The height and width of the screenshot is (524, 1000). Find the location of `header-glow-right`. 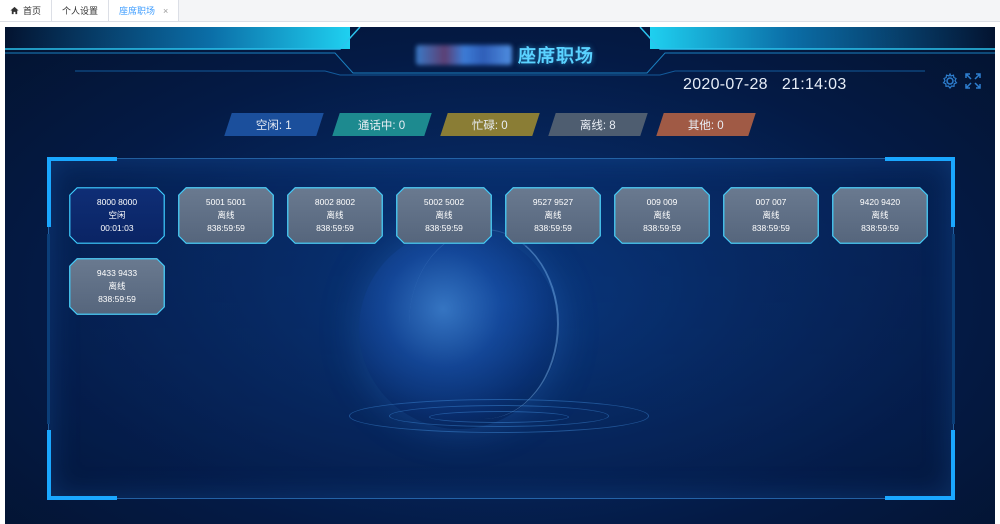

header-glow-right is located at coordinates (822, 38).